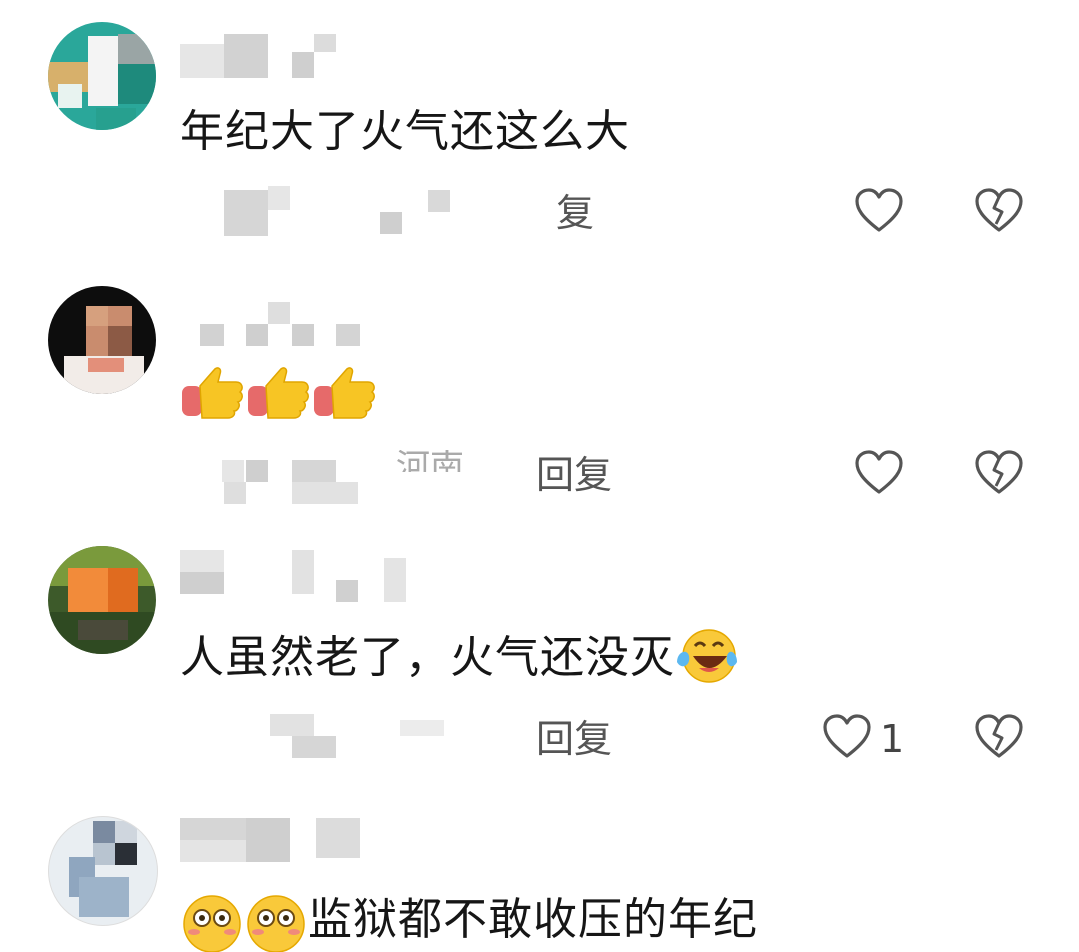 The height and width of the screenshot is (952, 1079). What do you see at coordinates (459, 657) in the screenshot?
I see `comment-text: 人虽然老了，火气还没灭` at bounding box center [459, 657].